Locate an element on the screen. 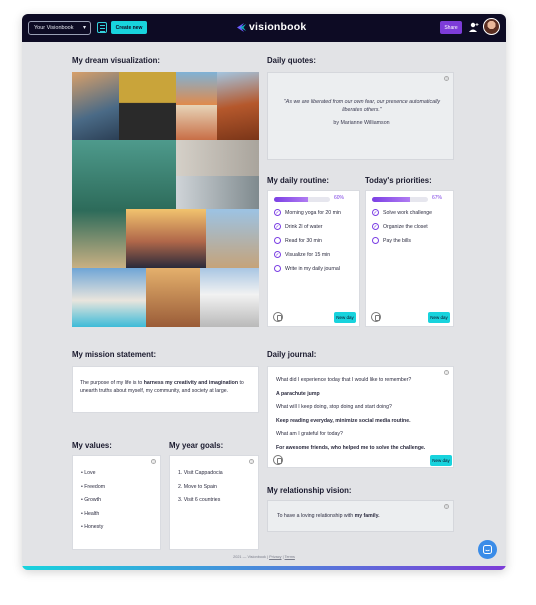  task-label: Organize the closet is located at coordinates (405, 226).